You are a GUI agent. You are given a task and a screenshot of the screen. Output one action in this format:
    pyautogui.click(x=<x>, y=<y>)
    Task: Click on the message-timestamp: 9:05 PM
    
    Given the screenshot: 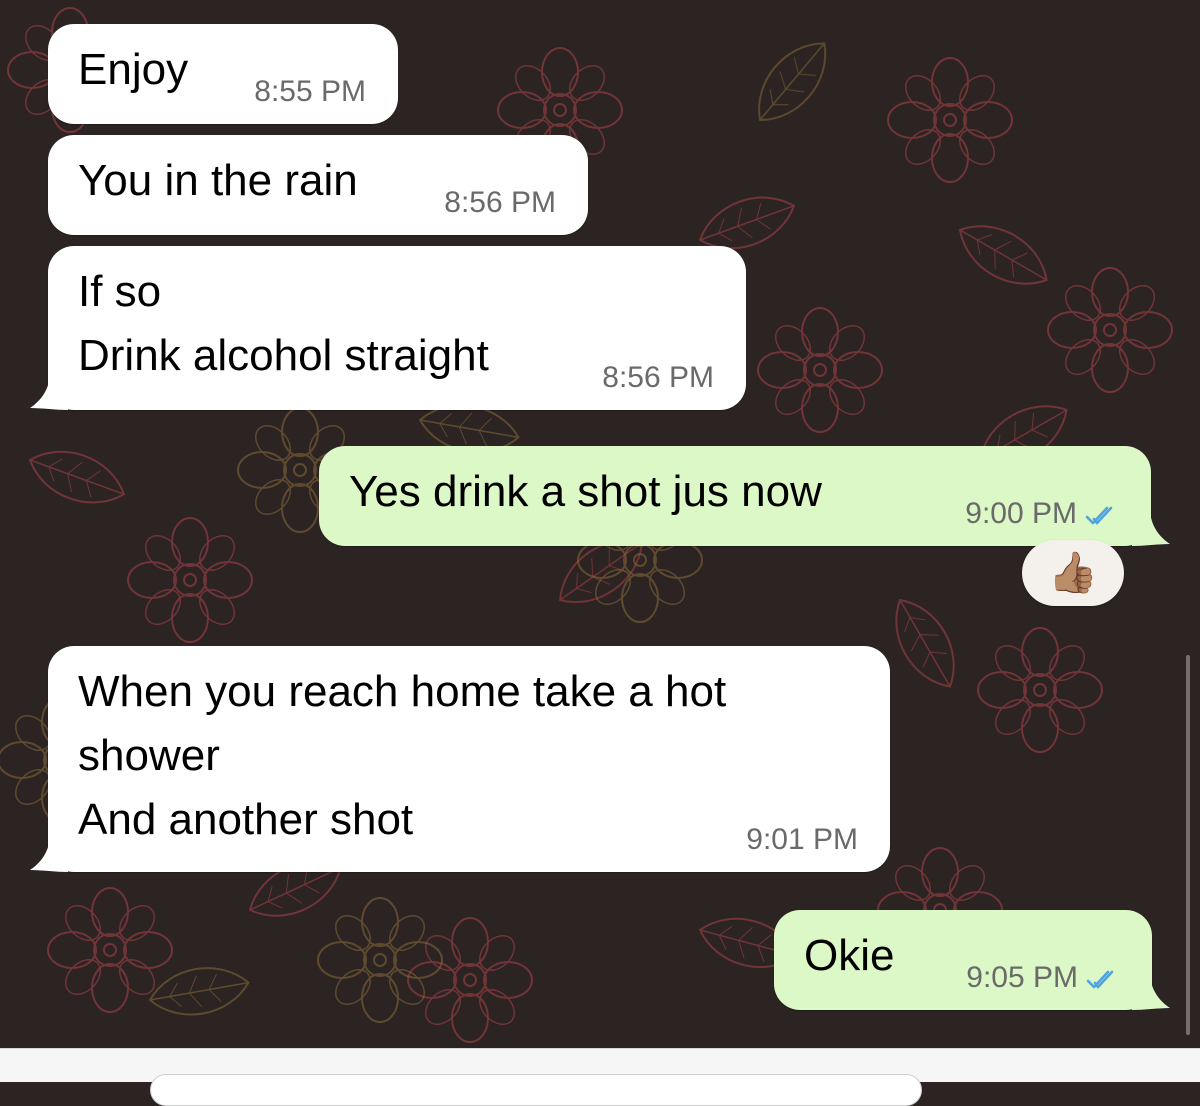 What is the action you would take?
    pyautogui.click(x=1043, y=978)
    